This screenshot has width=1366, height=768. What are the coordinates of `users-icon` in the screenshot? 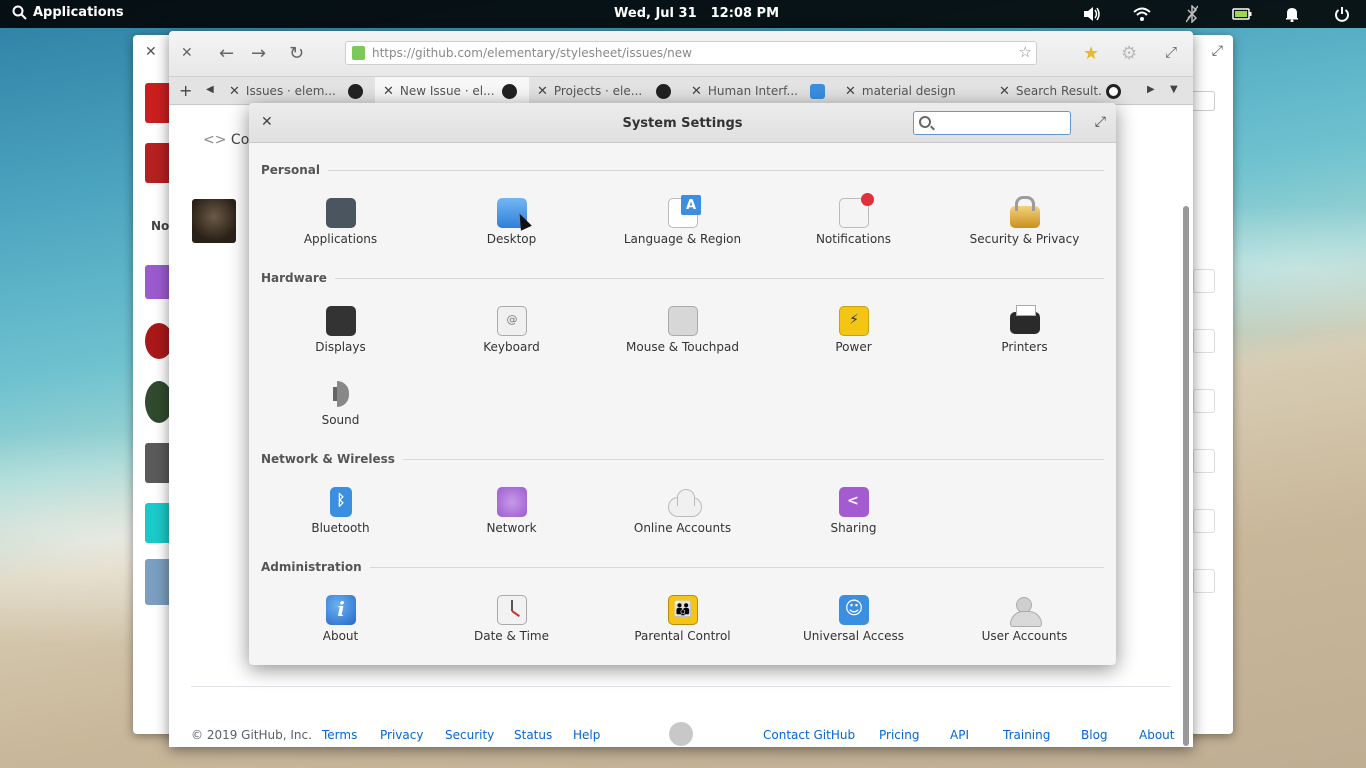 It's located at (1026, 611).